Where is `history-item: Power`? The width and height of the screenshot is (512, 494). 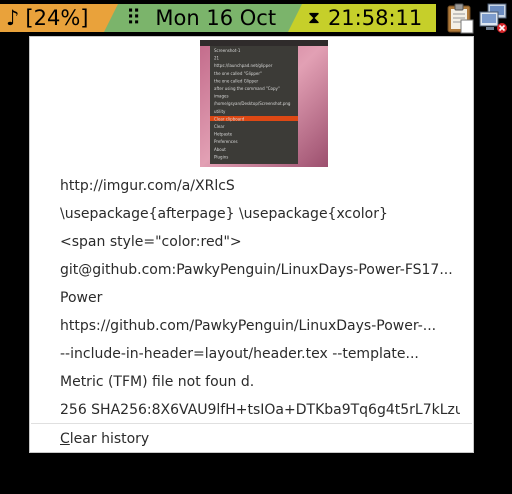
history-item: Power is located at coordinates (260, 298).